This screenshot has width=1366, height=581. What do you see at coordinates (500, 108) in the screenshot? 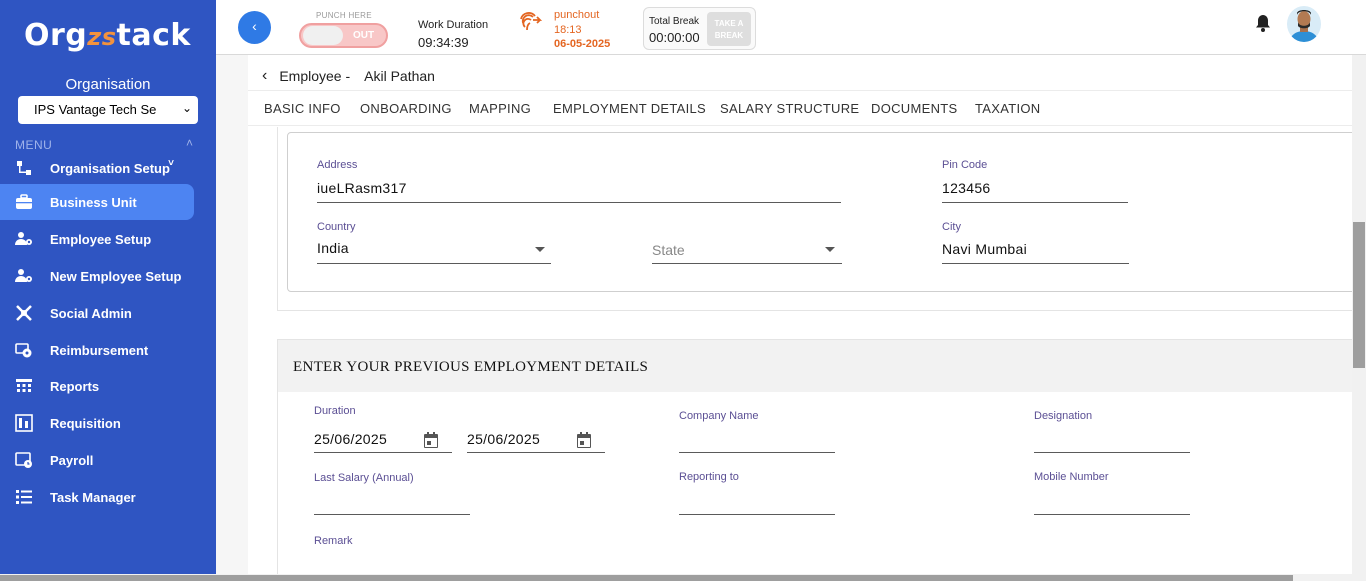
I see `tab-mapping: MAPPING` at bounding box center [500, 108].